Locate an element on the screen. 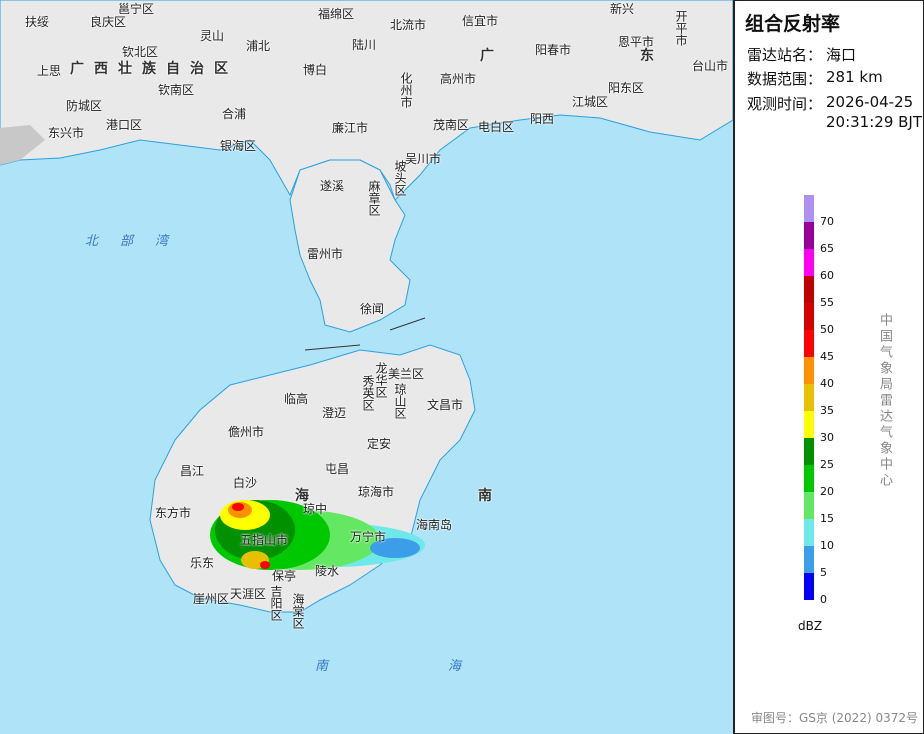 The width and height of the screenshot is (924, 734). place-label: 万宁市 is located at coordinates (368, 537).